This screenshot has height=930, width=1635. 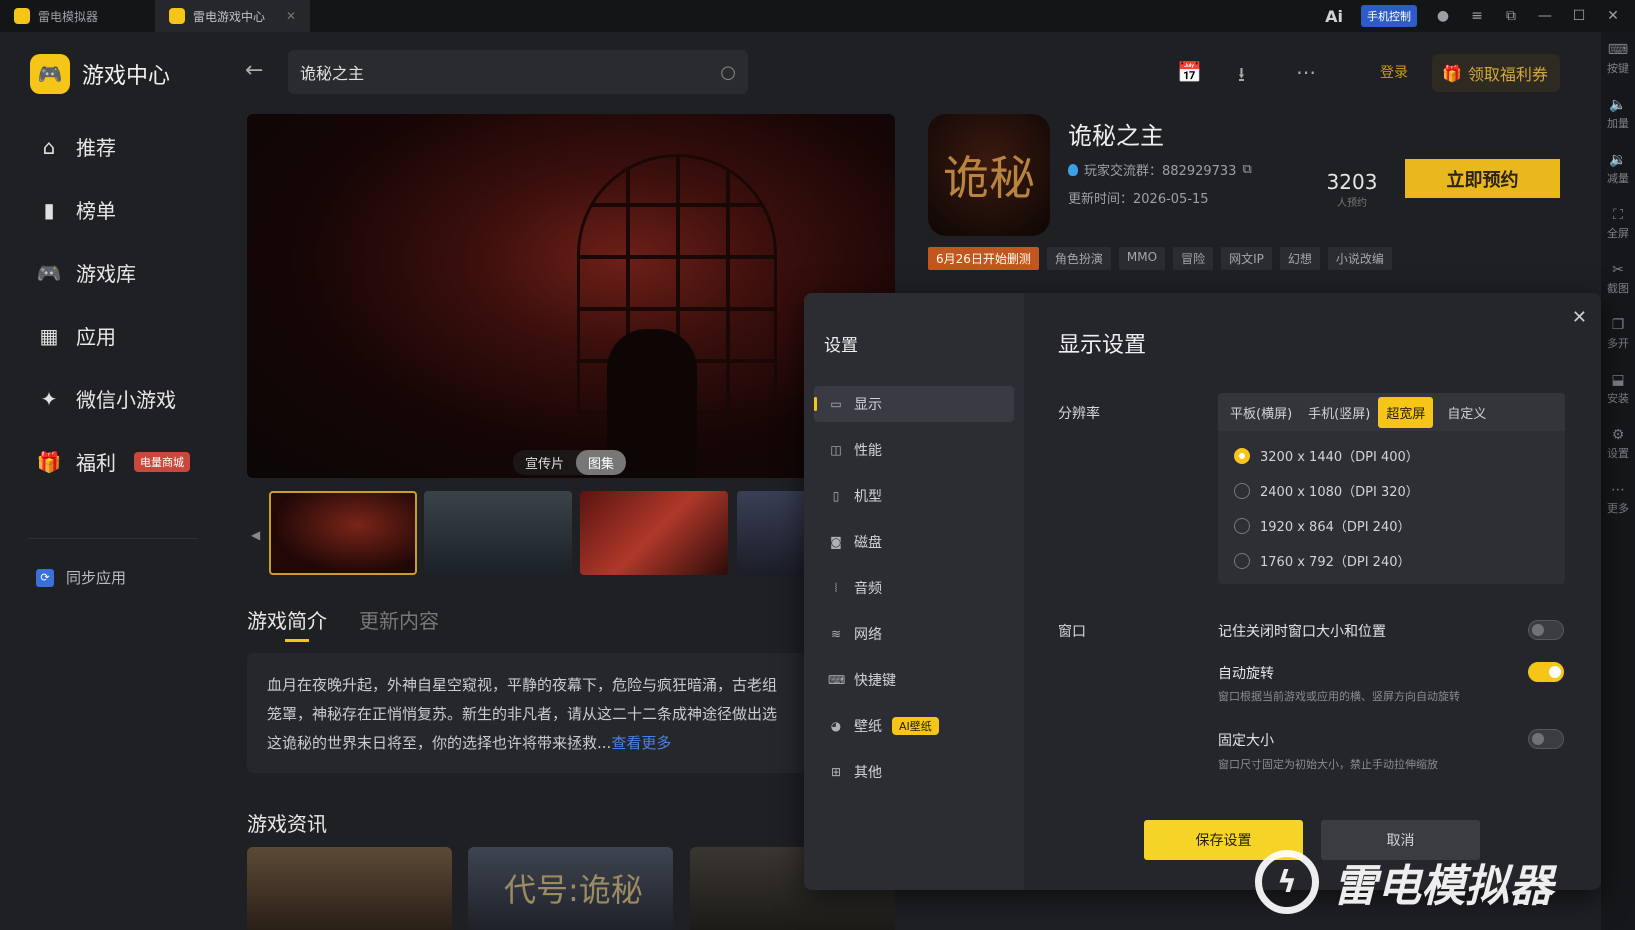 I want to click on resolution-option: 1760 x 792（DPI 240）, so click(x=1322, y=560).